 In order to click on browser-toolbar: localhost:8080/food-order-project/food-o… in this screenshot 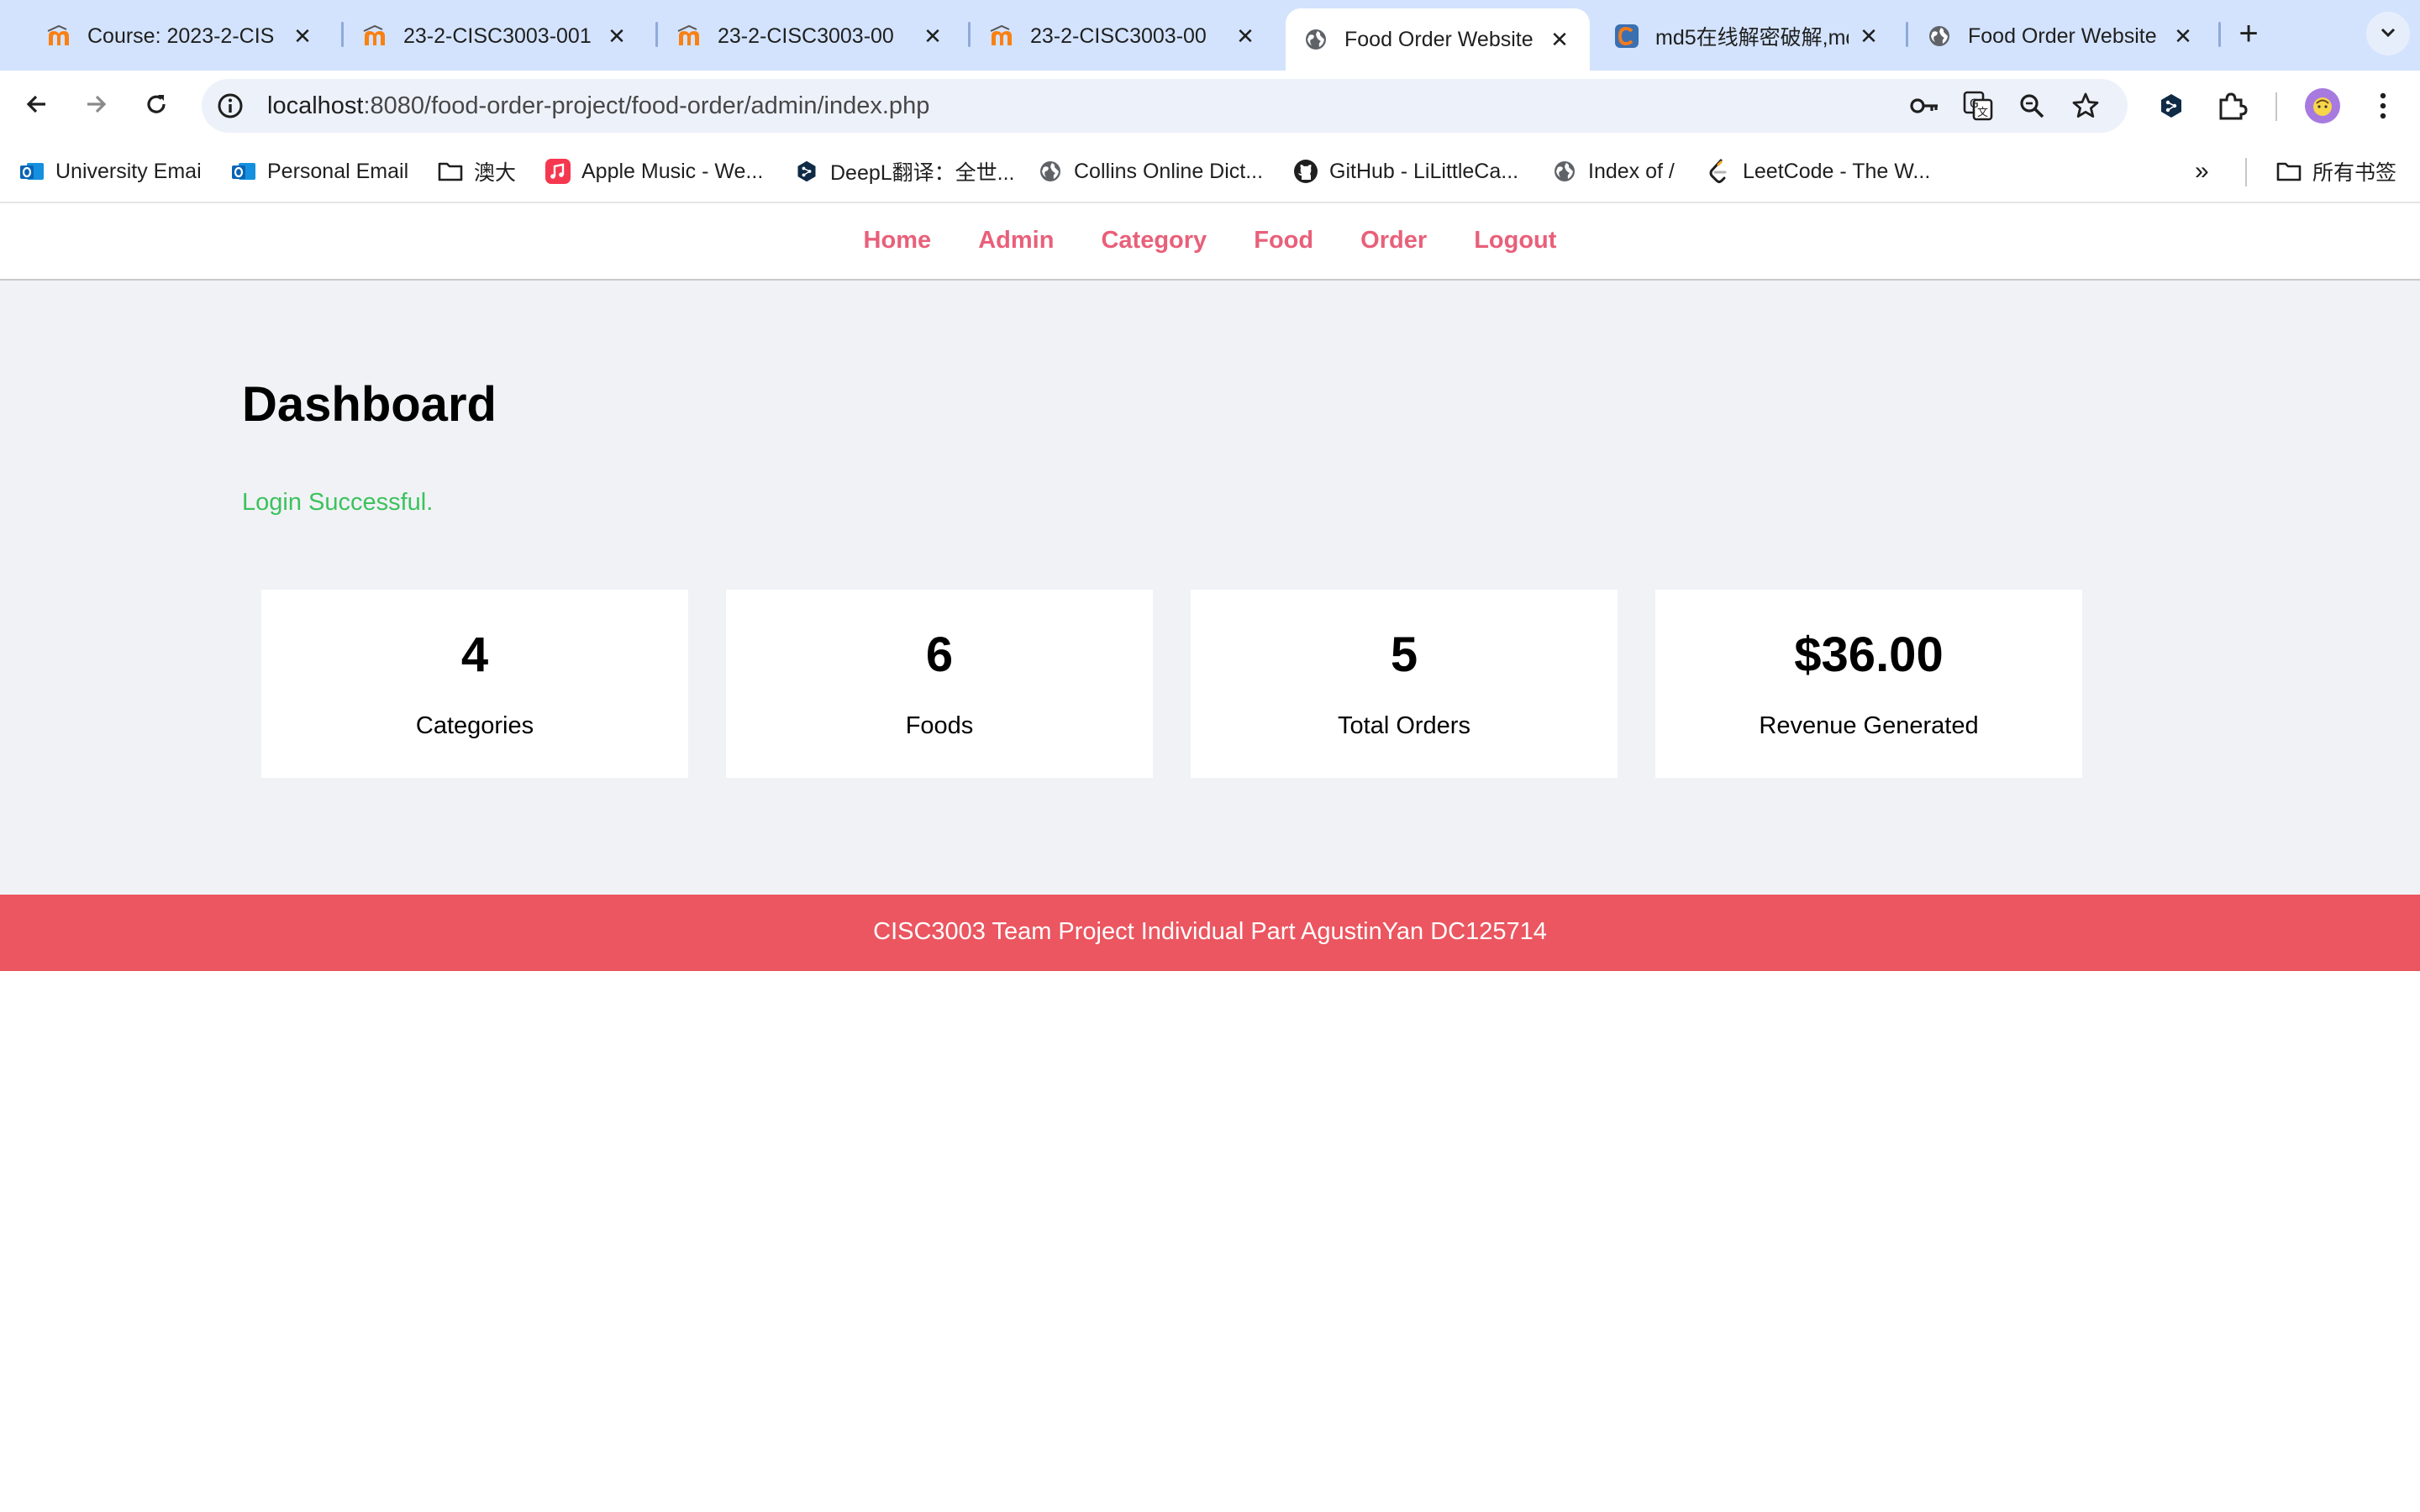, I will do `click(1210, 106)`.